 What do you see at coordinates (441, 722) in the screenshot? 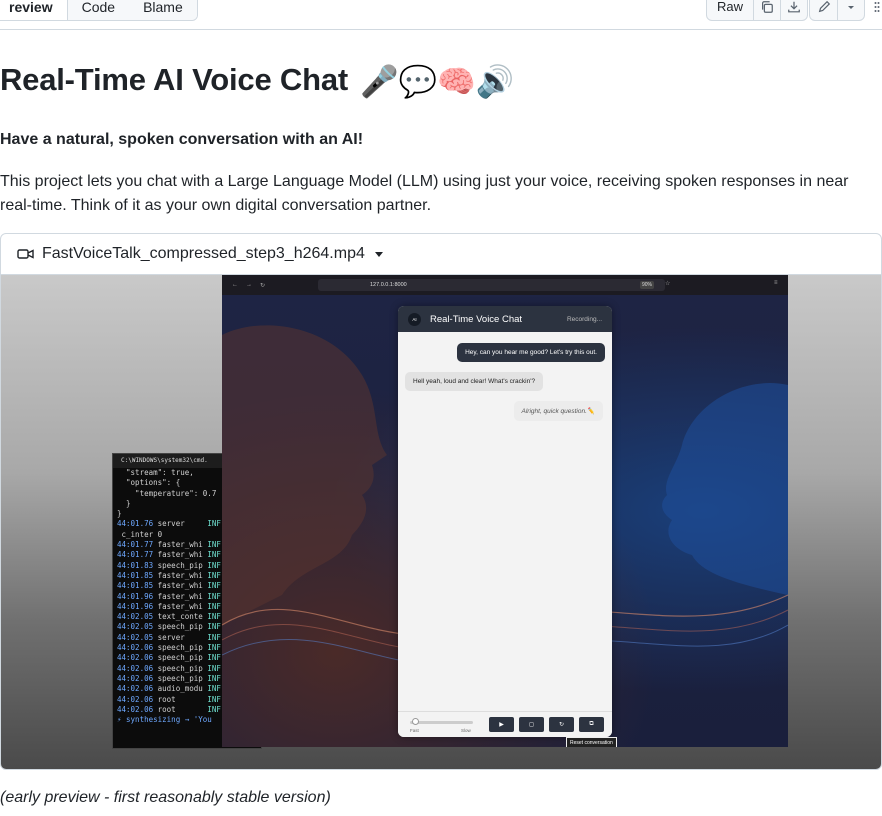
I see `speed-slider` at bounding box center [441, 722].